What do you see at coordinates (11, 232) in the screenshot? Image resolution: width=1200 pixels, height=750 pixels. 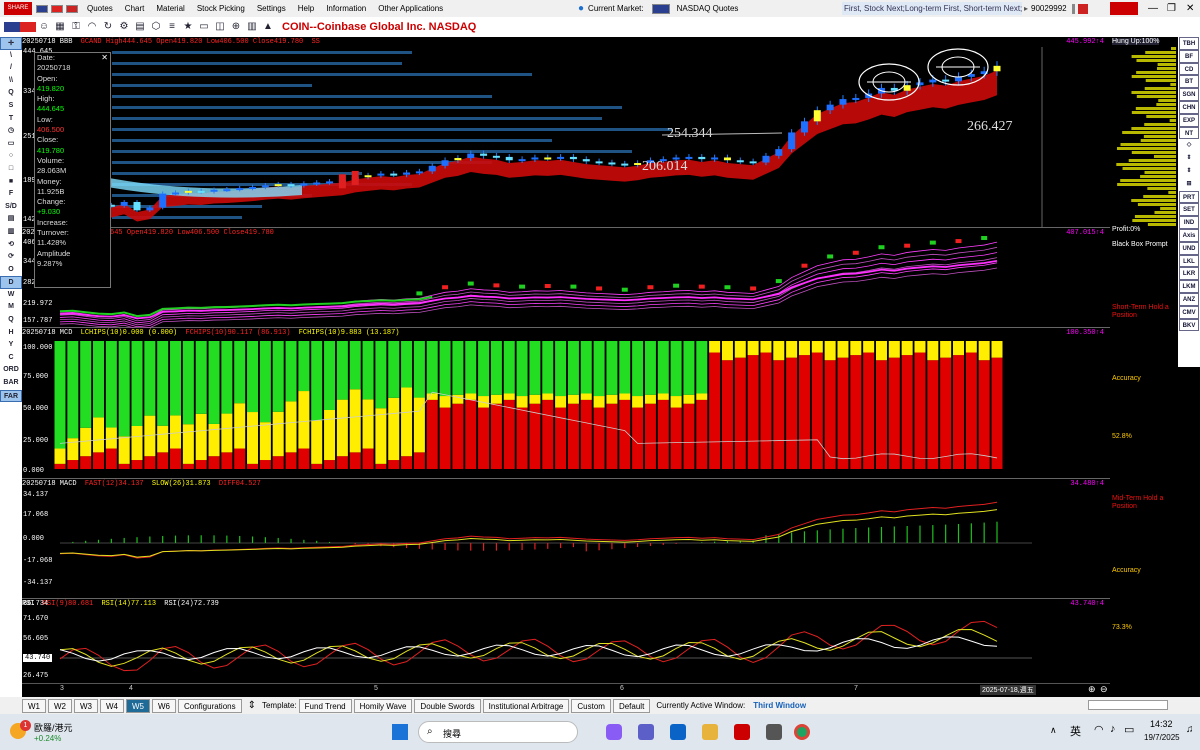 I see `left-tool-15: ▥` at bounding box center [11, 232].